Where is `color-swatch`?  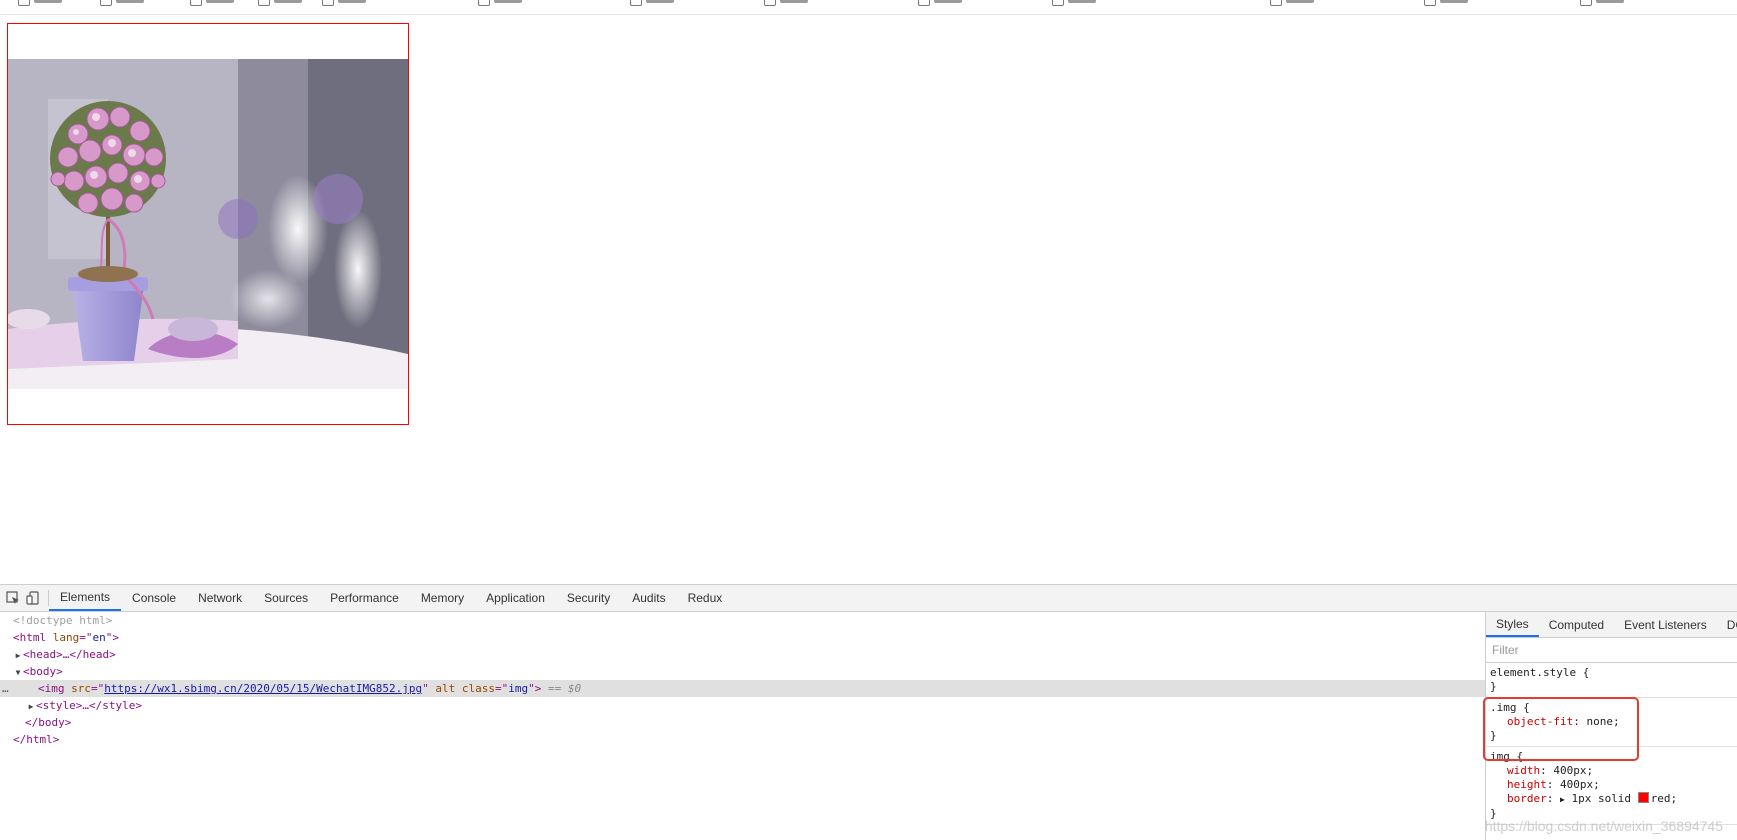 color-swatch is located at coordinates (1643, 797).